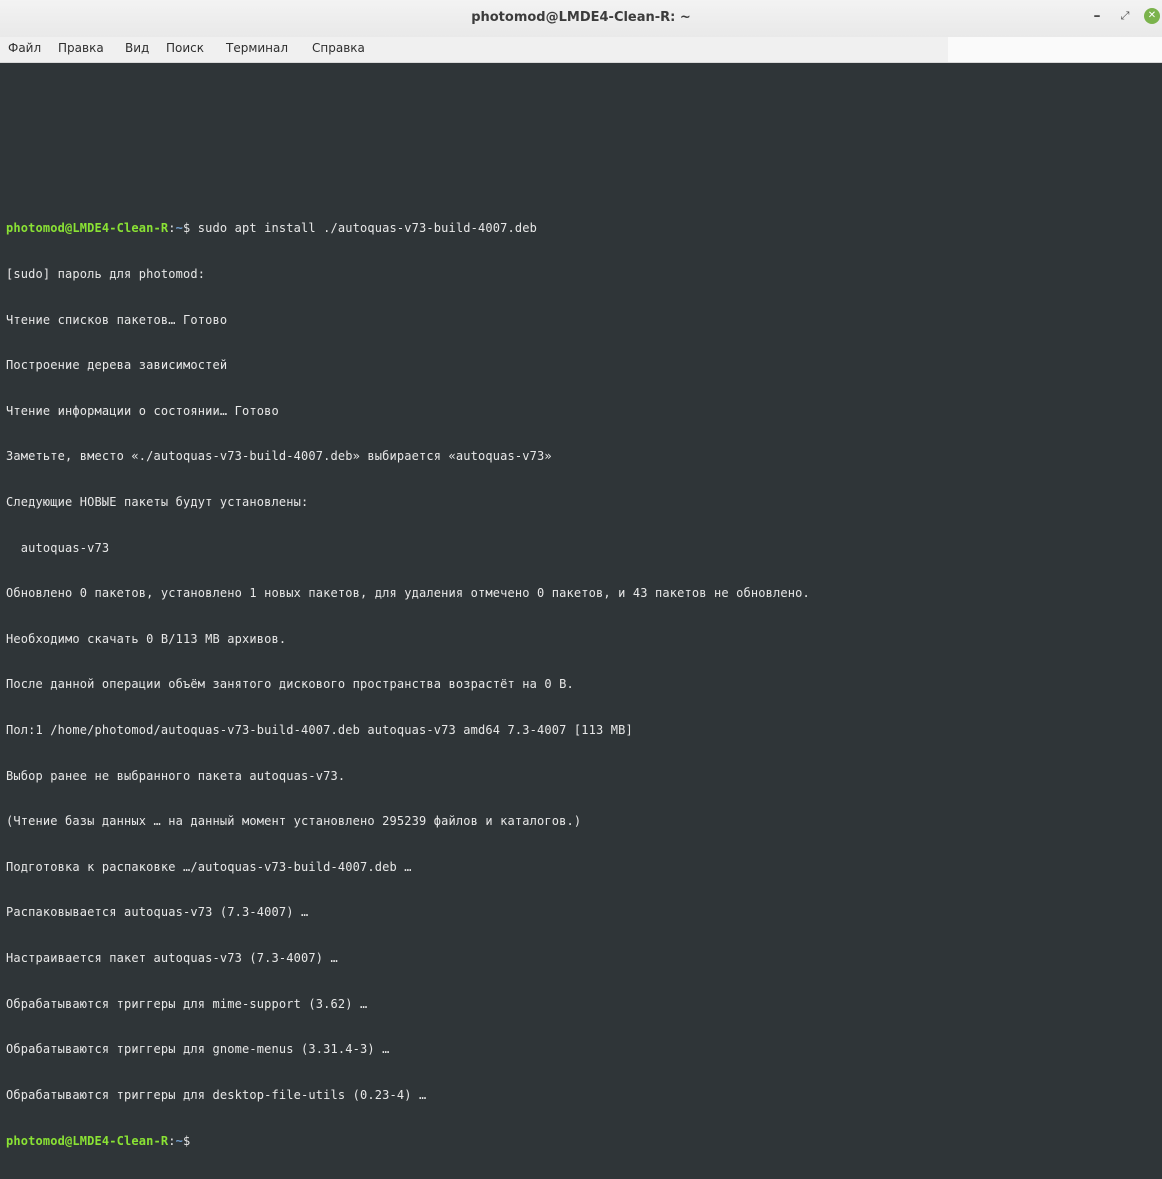 This screenshot has width=1162, height=1179. What do you see at coordinates (1055, 49) in the screenshot?
I see `menu-bar-spacer` at bounding box center [1055, 49].